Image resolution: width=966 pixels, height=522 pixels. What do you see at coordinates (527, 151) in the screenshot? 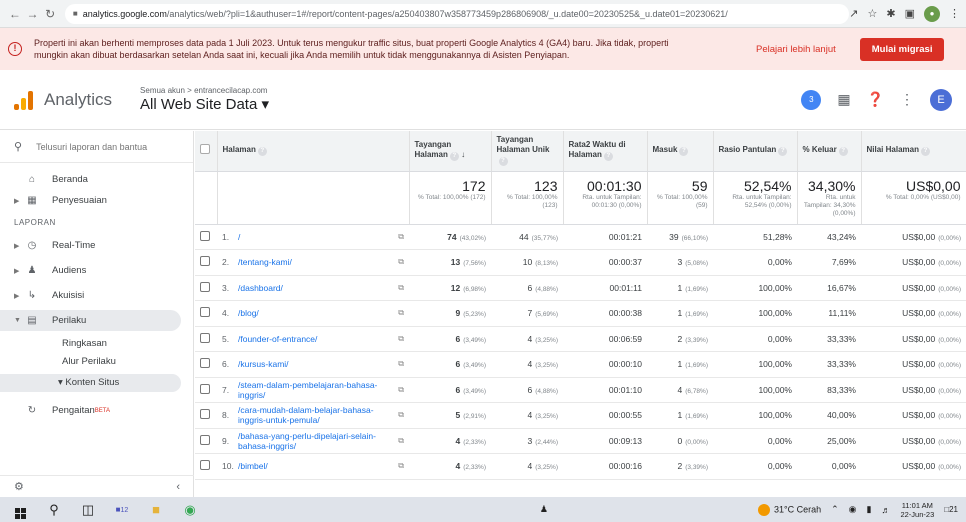
I see `header-unique-pageviews: Tayangan Halaman Unik?` at bounding box center [527, 151].